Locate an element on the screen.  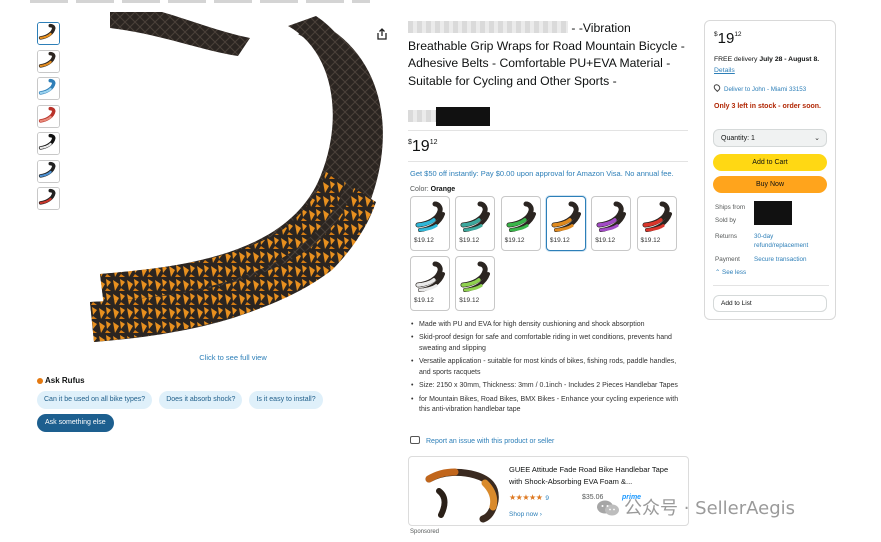
product-price: $1912 is located at coordinates (423, 146).